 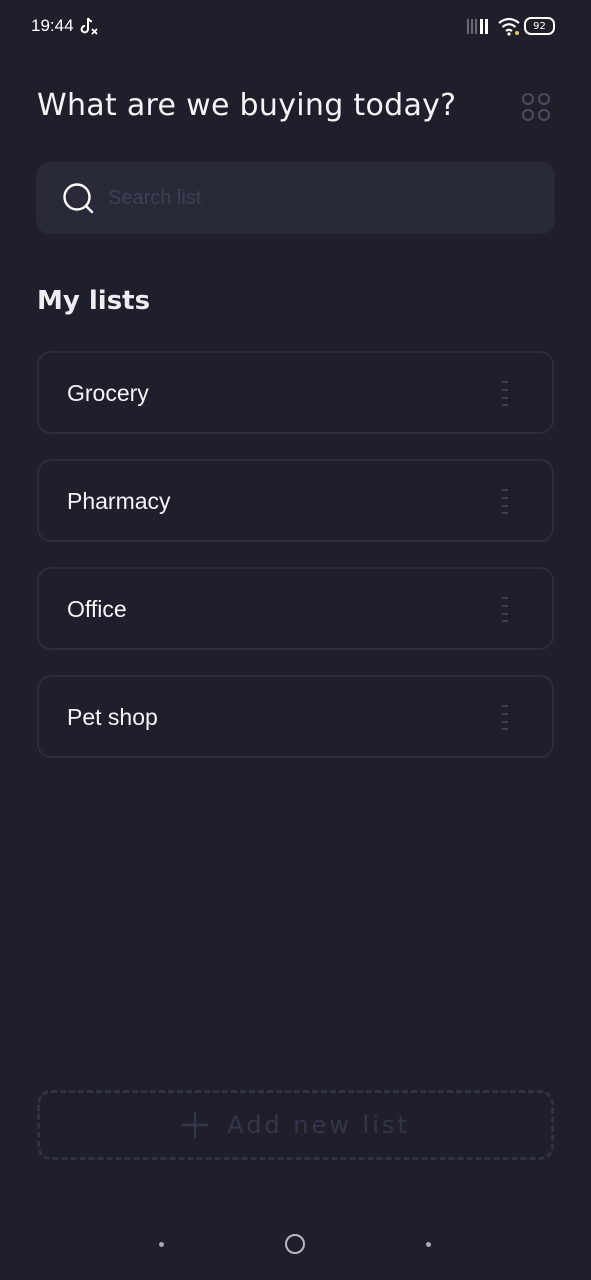 I want to click on list-item-pharmacy: Pharmacy, so click(x=295, y=500).